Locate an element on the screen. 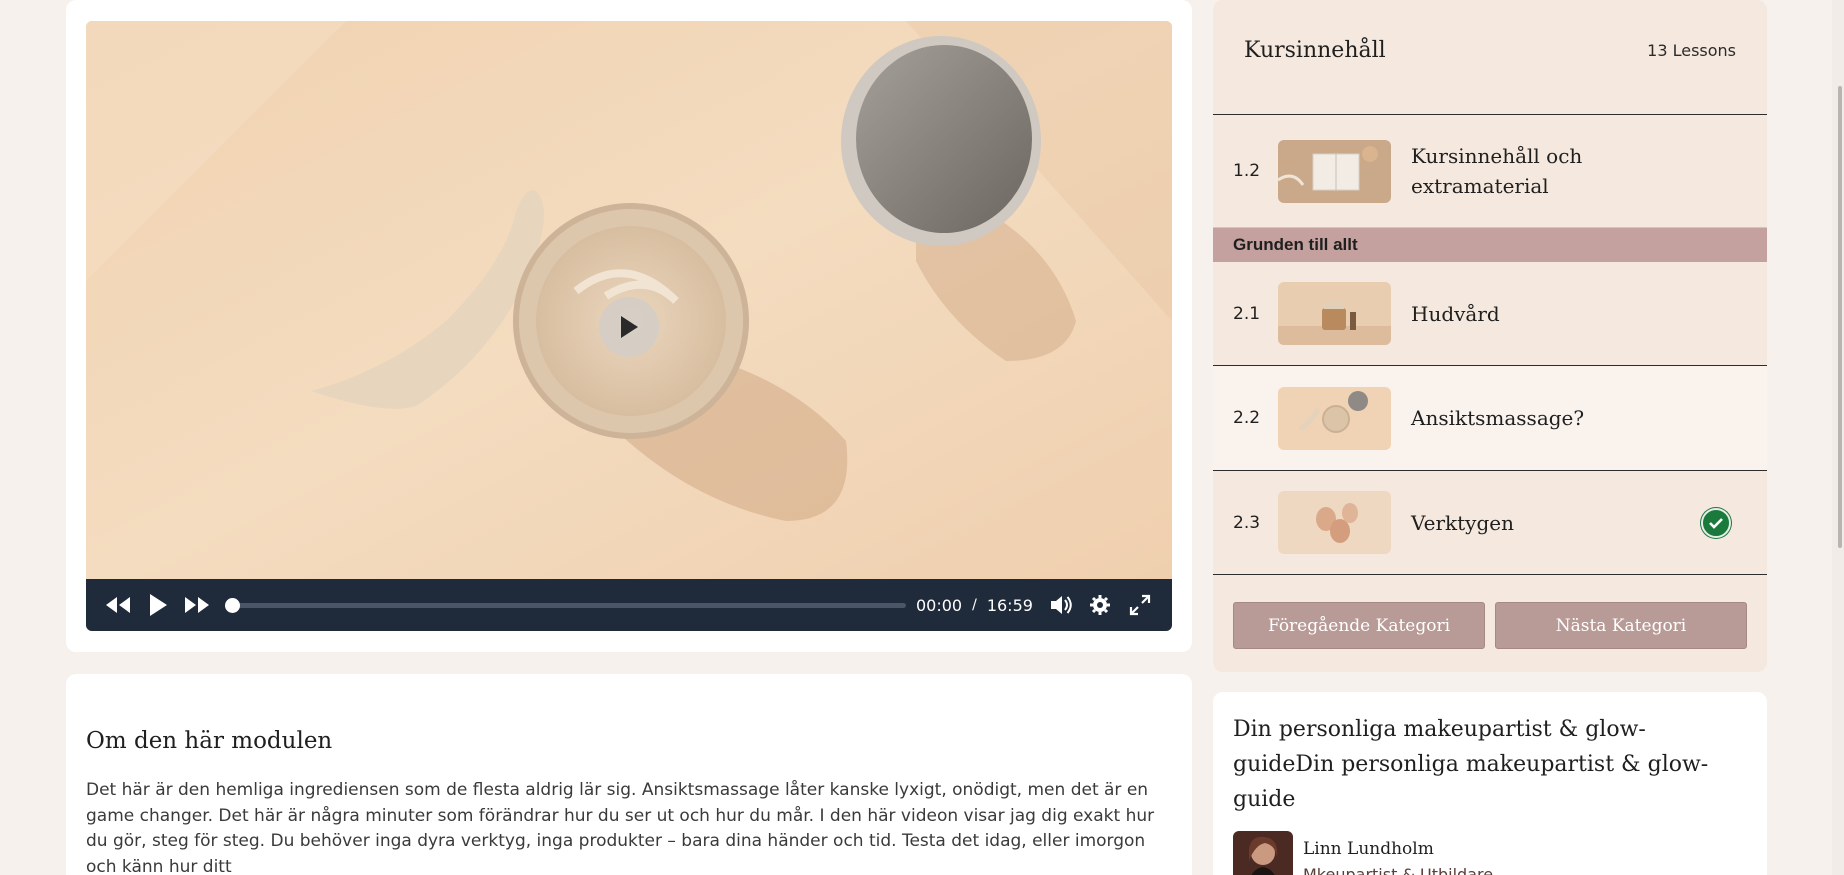  lesson-number: 2.3 is located at coordinates (1247, 522).